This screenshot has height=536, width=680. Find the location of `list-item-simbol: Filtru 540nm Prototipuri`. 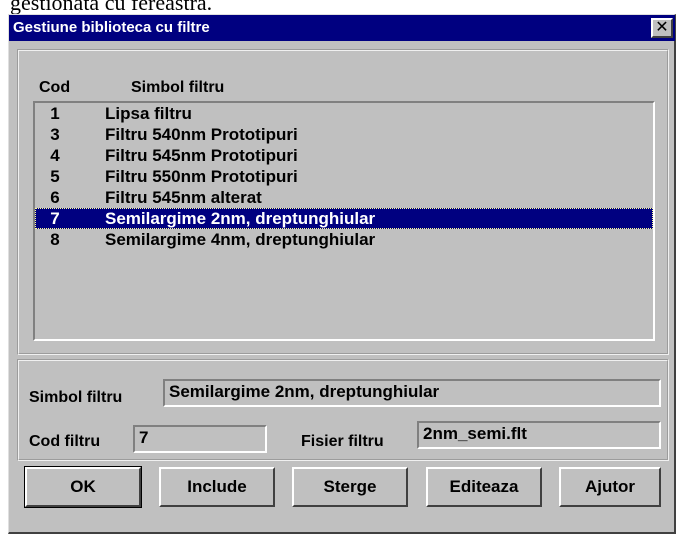

list-item-simbol: Filtru 540nm Prototipuri is located at coordinates (201, 134).